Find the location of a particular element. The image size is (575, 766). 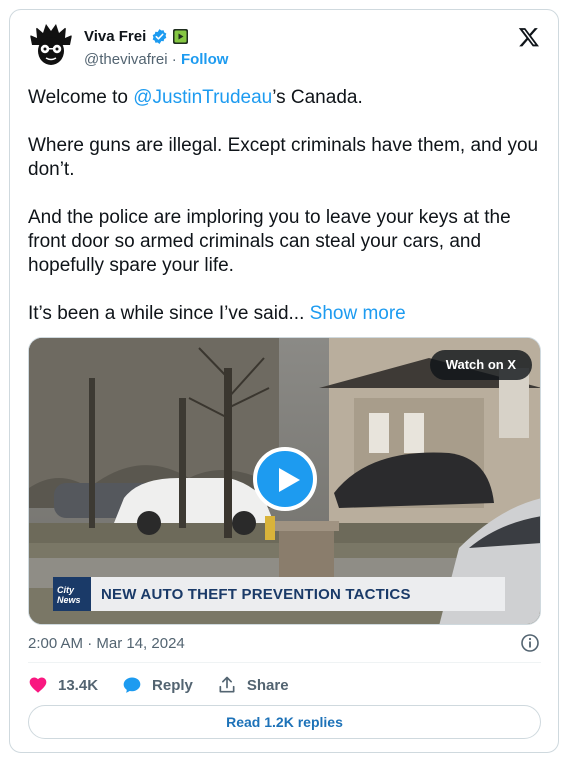

reply-label: Reply is located at coordinates (172, 685).